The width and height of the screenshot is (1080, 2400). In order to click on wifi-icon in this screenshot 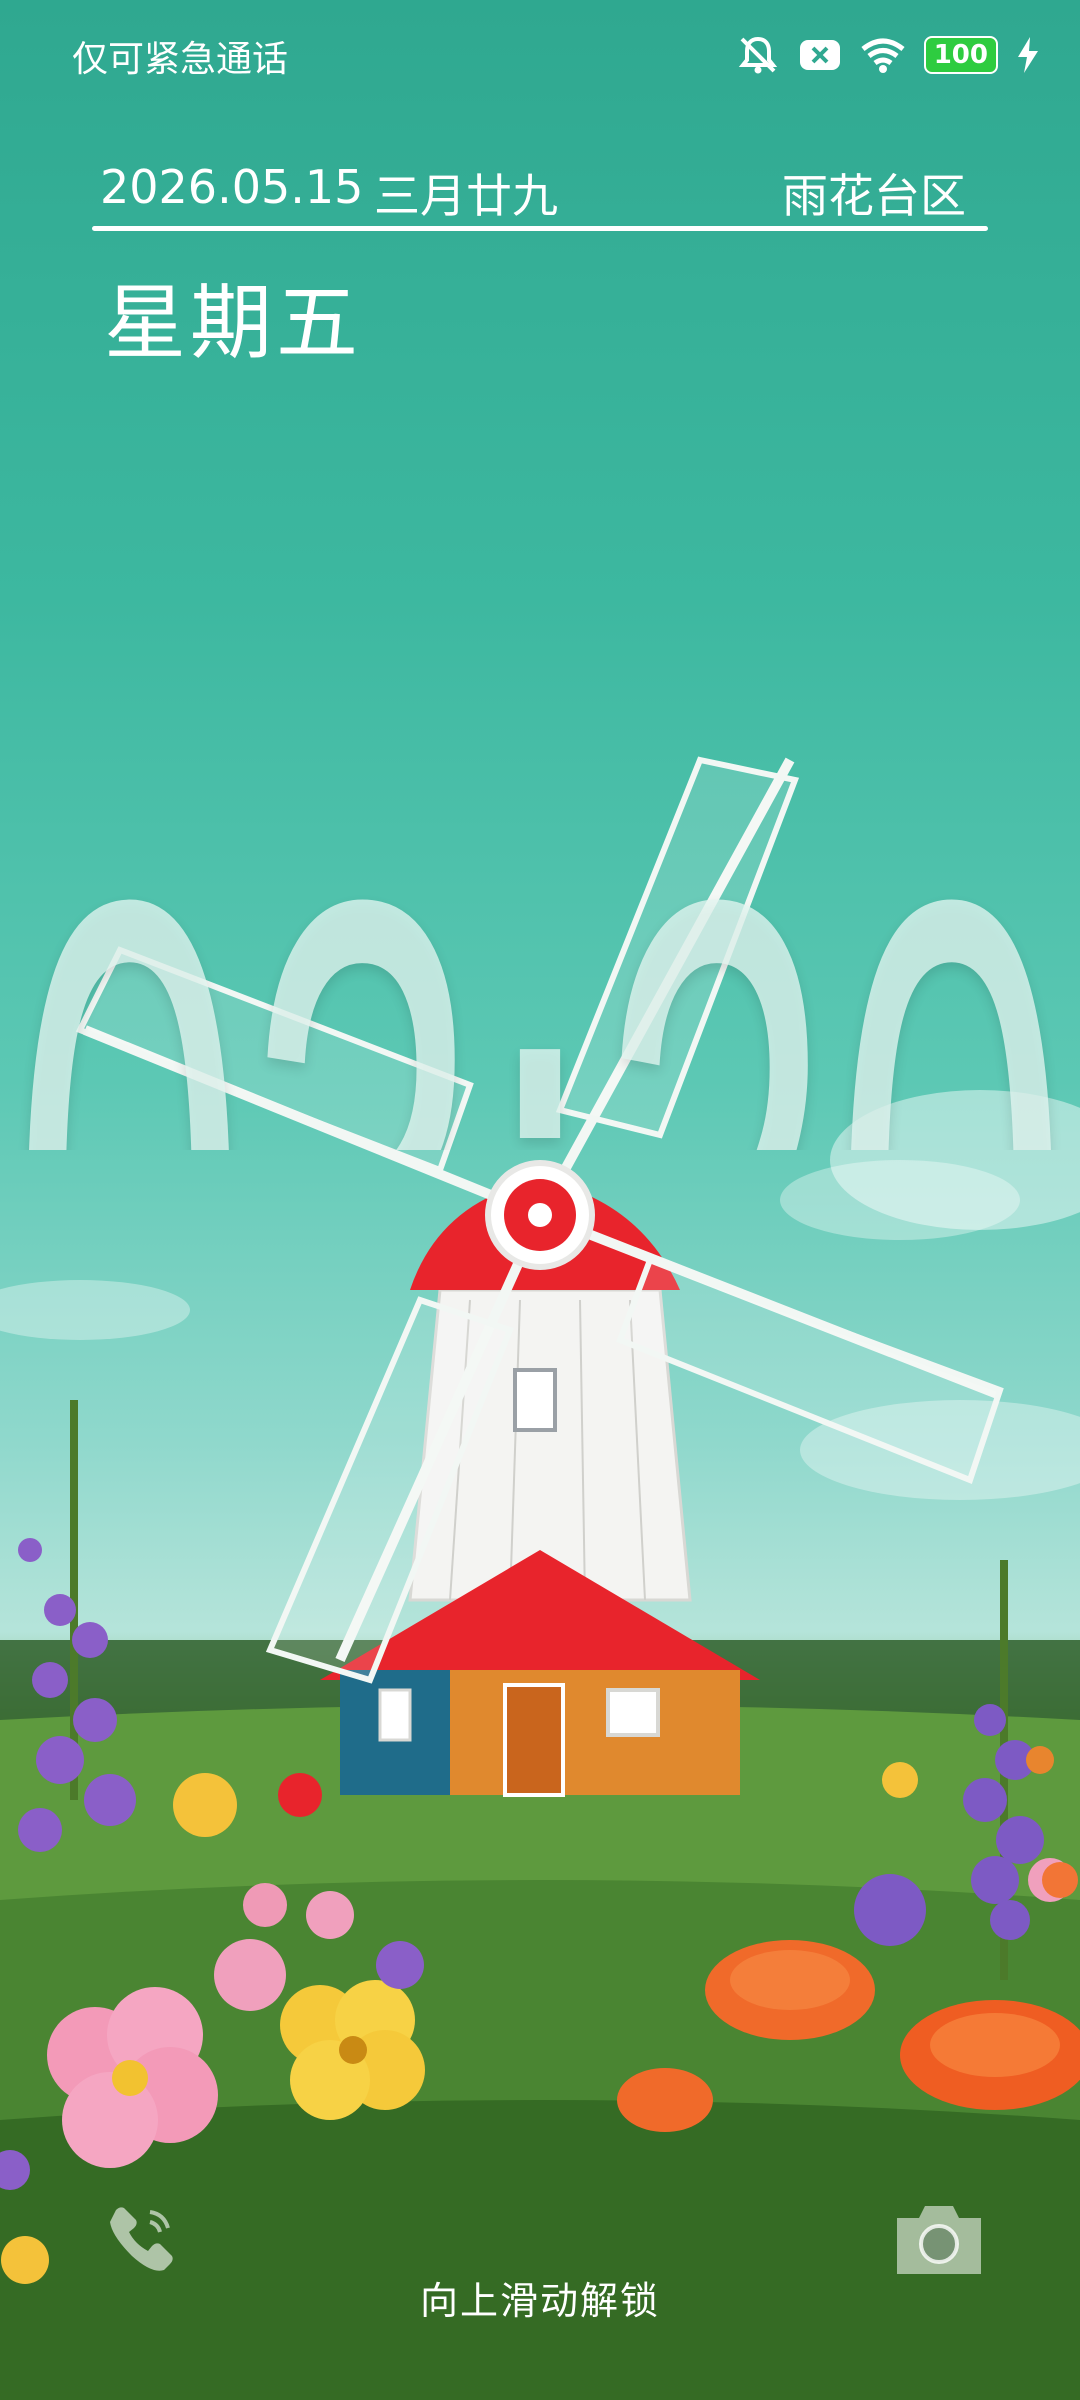, I will do `click(883, 55)`.